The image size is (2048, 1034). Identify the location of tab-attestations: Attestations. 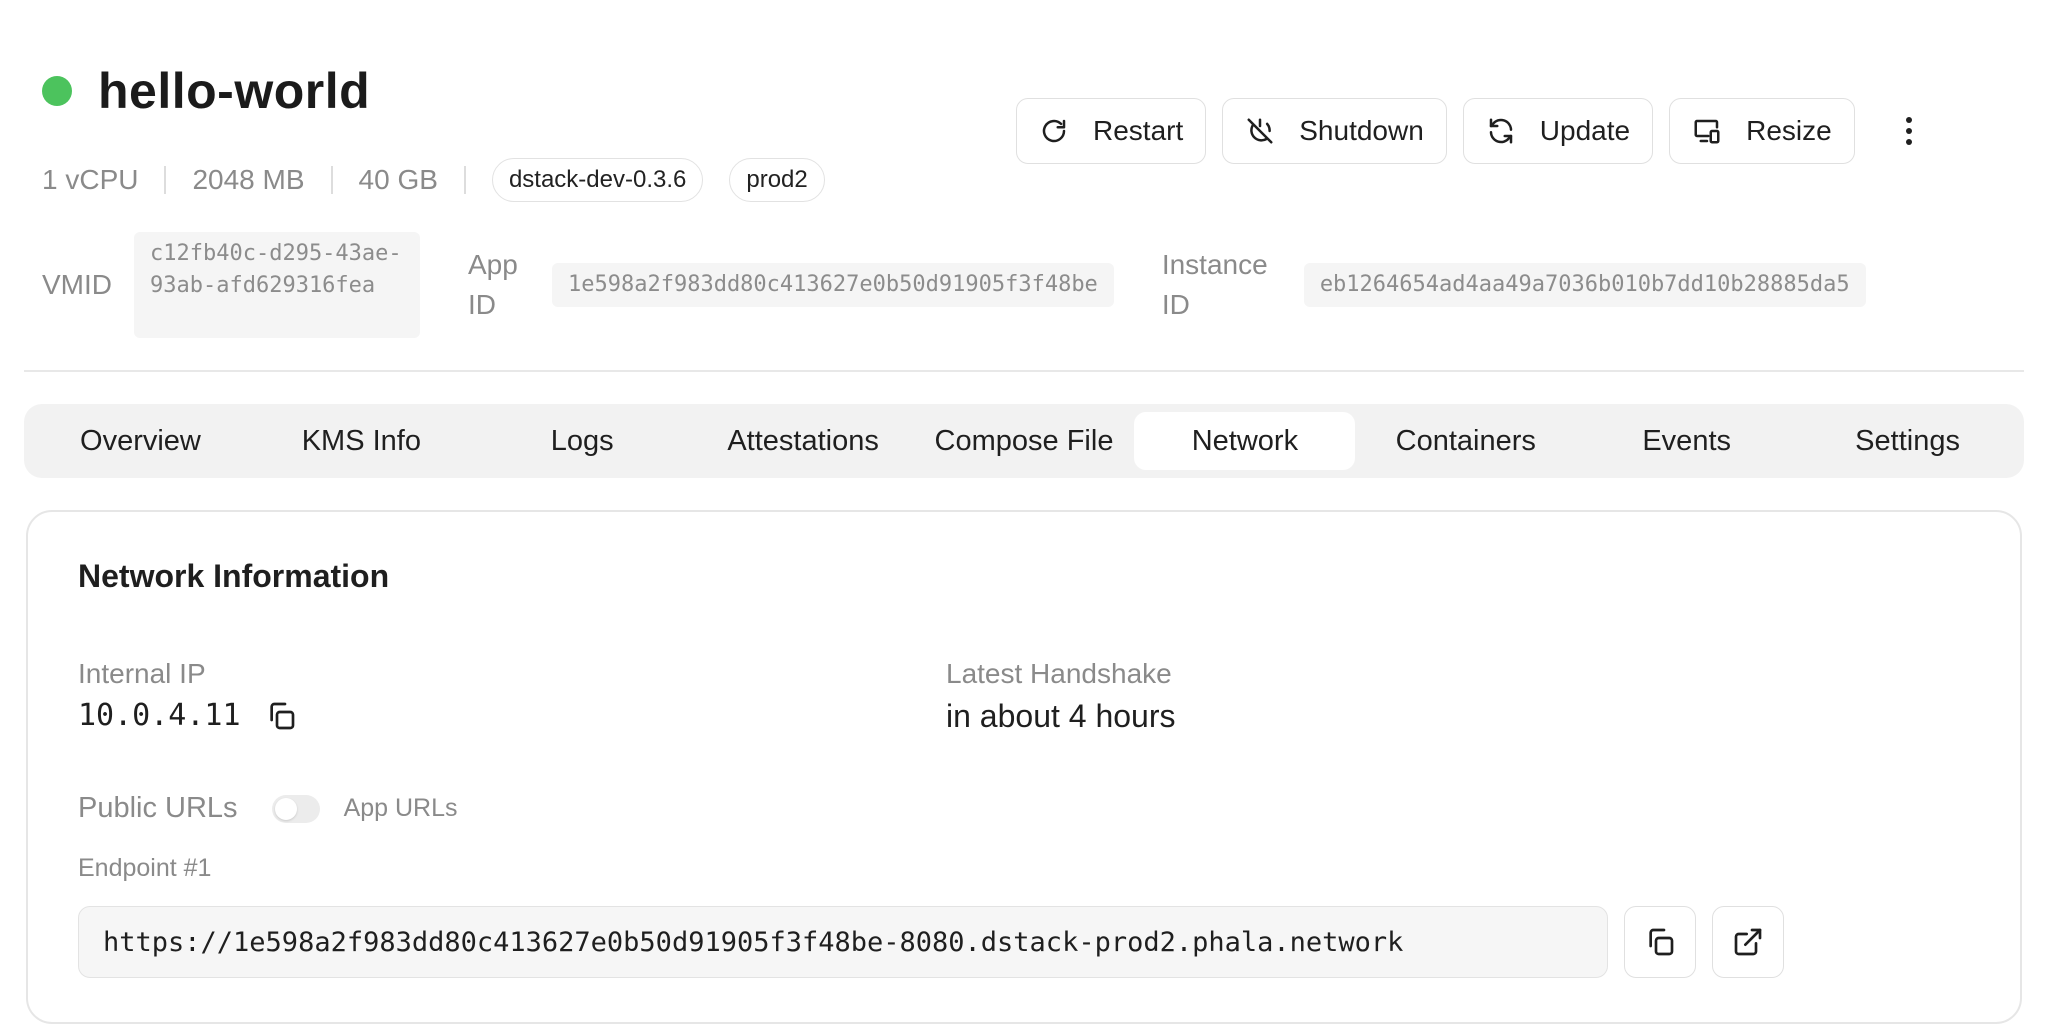
(803, 441).